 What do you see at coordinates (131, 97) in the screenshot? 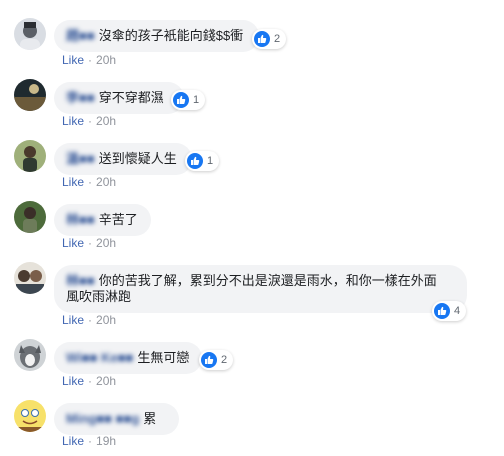
I see `comment-text: 穿不穿都濕` at bounding box center [131, 97].